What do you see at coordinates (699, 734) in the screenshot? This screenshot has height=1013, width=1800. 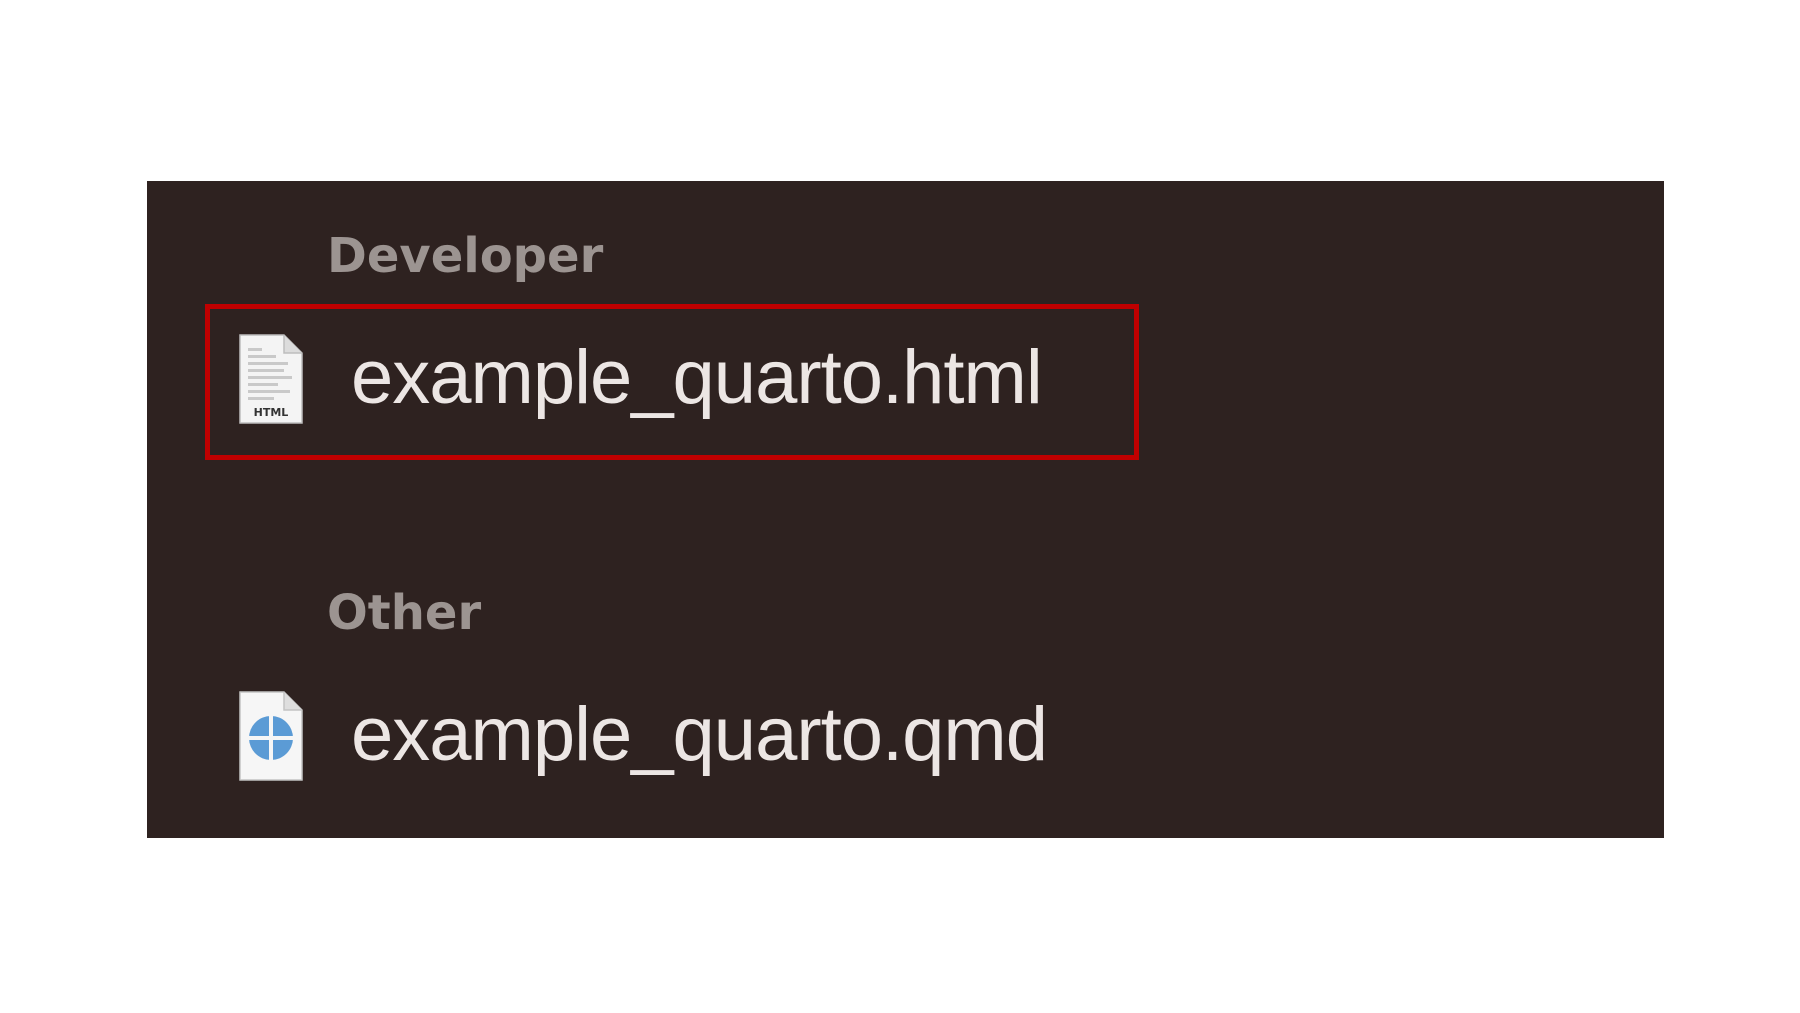 I see `file-name-qmd: example_quarto.qmd` at bounding box center [699, 734].